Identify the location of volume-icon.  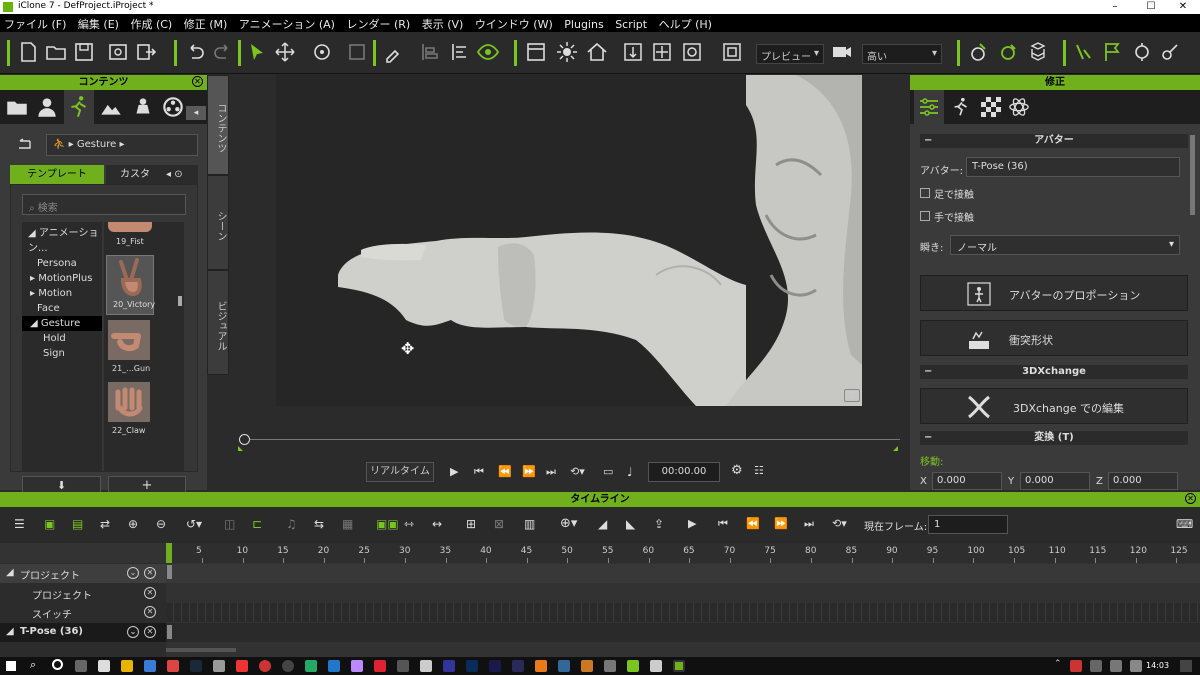
(1116, 666).